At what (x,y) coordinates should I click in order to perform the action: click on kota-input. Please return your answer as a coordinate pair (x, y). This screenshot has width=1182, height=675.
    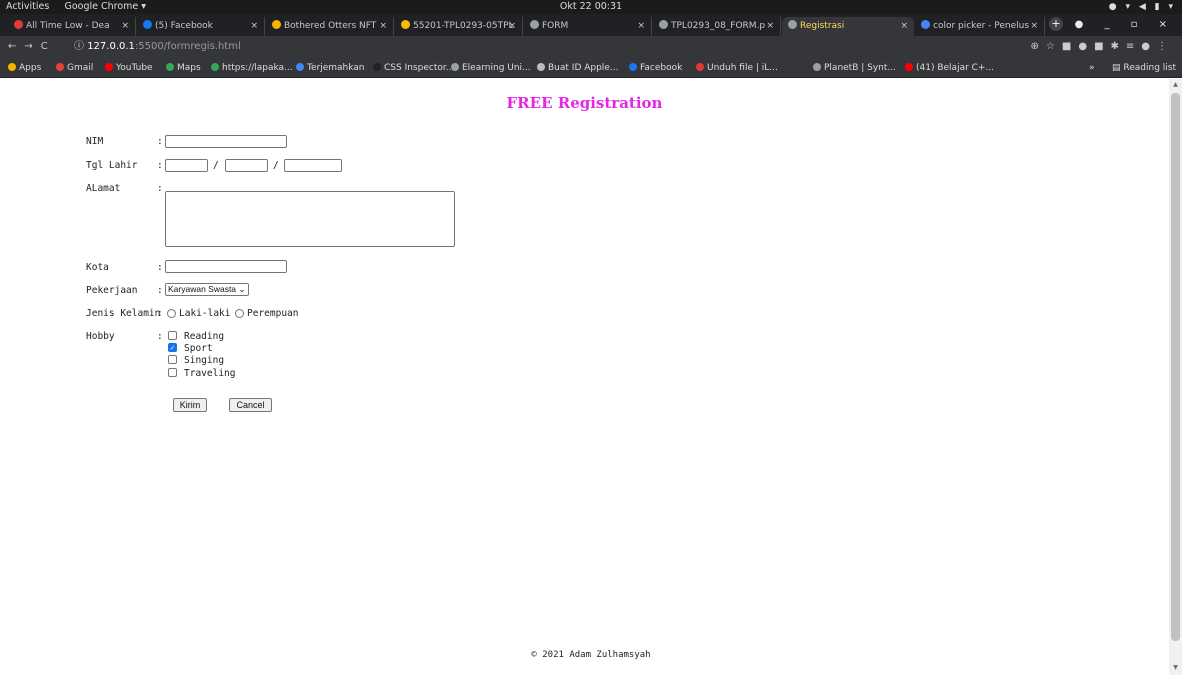
    Looking at the image, I should click on (226, 266).